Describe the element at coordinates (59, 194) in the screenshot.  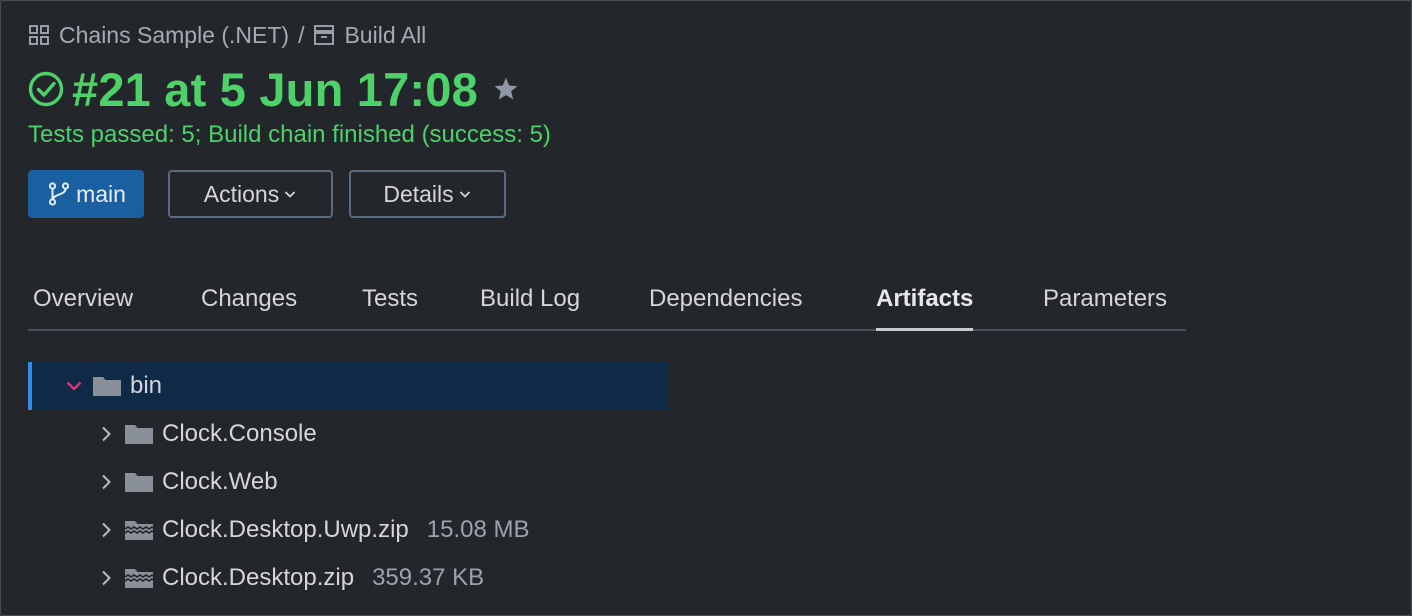
I see `branch-icon` at that location.